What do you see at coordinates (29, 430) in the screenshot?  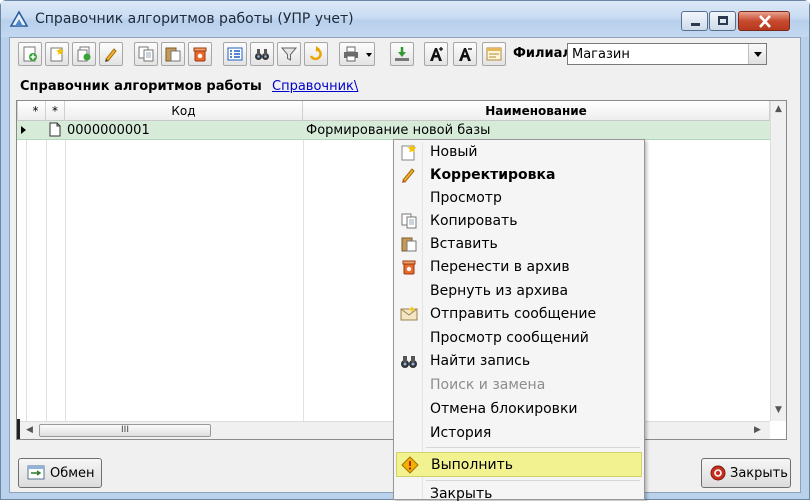 I see `scroll-left-icon: ◀` at bounding box center [29, 430].